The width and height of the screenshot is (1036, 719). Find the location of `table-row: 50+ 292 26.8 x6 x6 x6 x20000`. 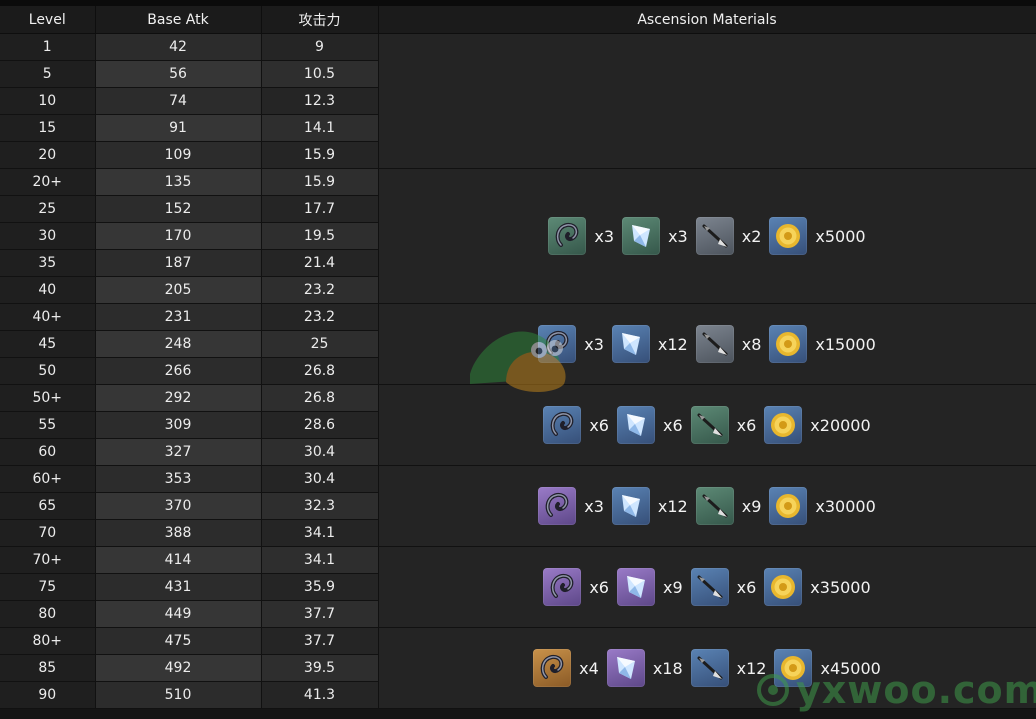

table-row: 50+ 292 26.8 x6 x6 x6 x20000 is located at coordinates (518, 425).